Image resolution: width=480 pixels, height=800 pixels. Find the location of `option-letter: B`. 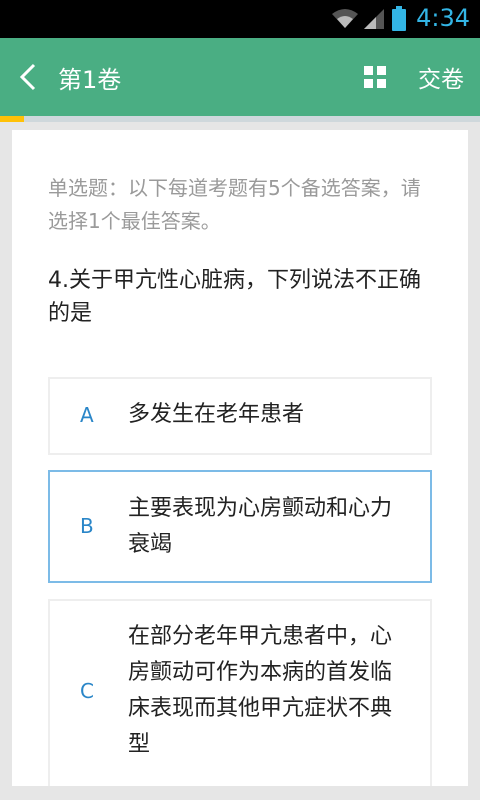

option-letter: B is located at coordinates (87, 526).